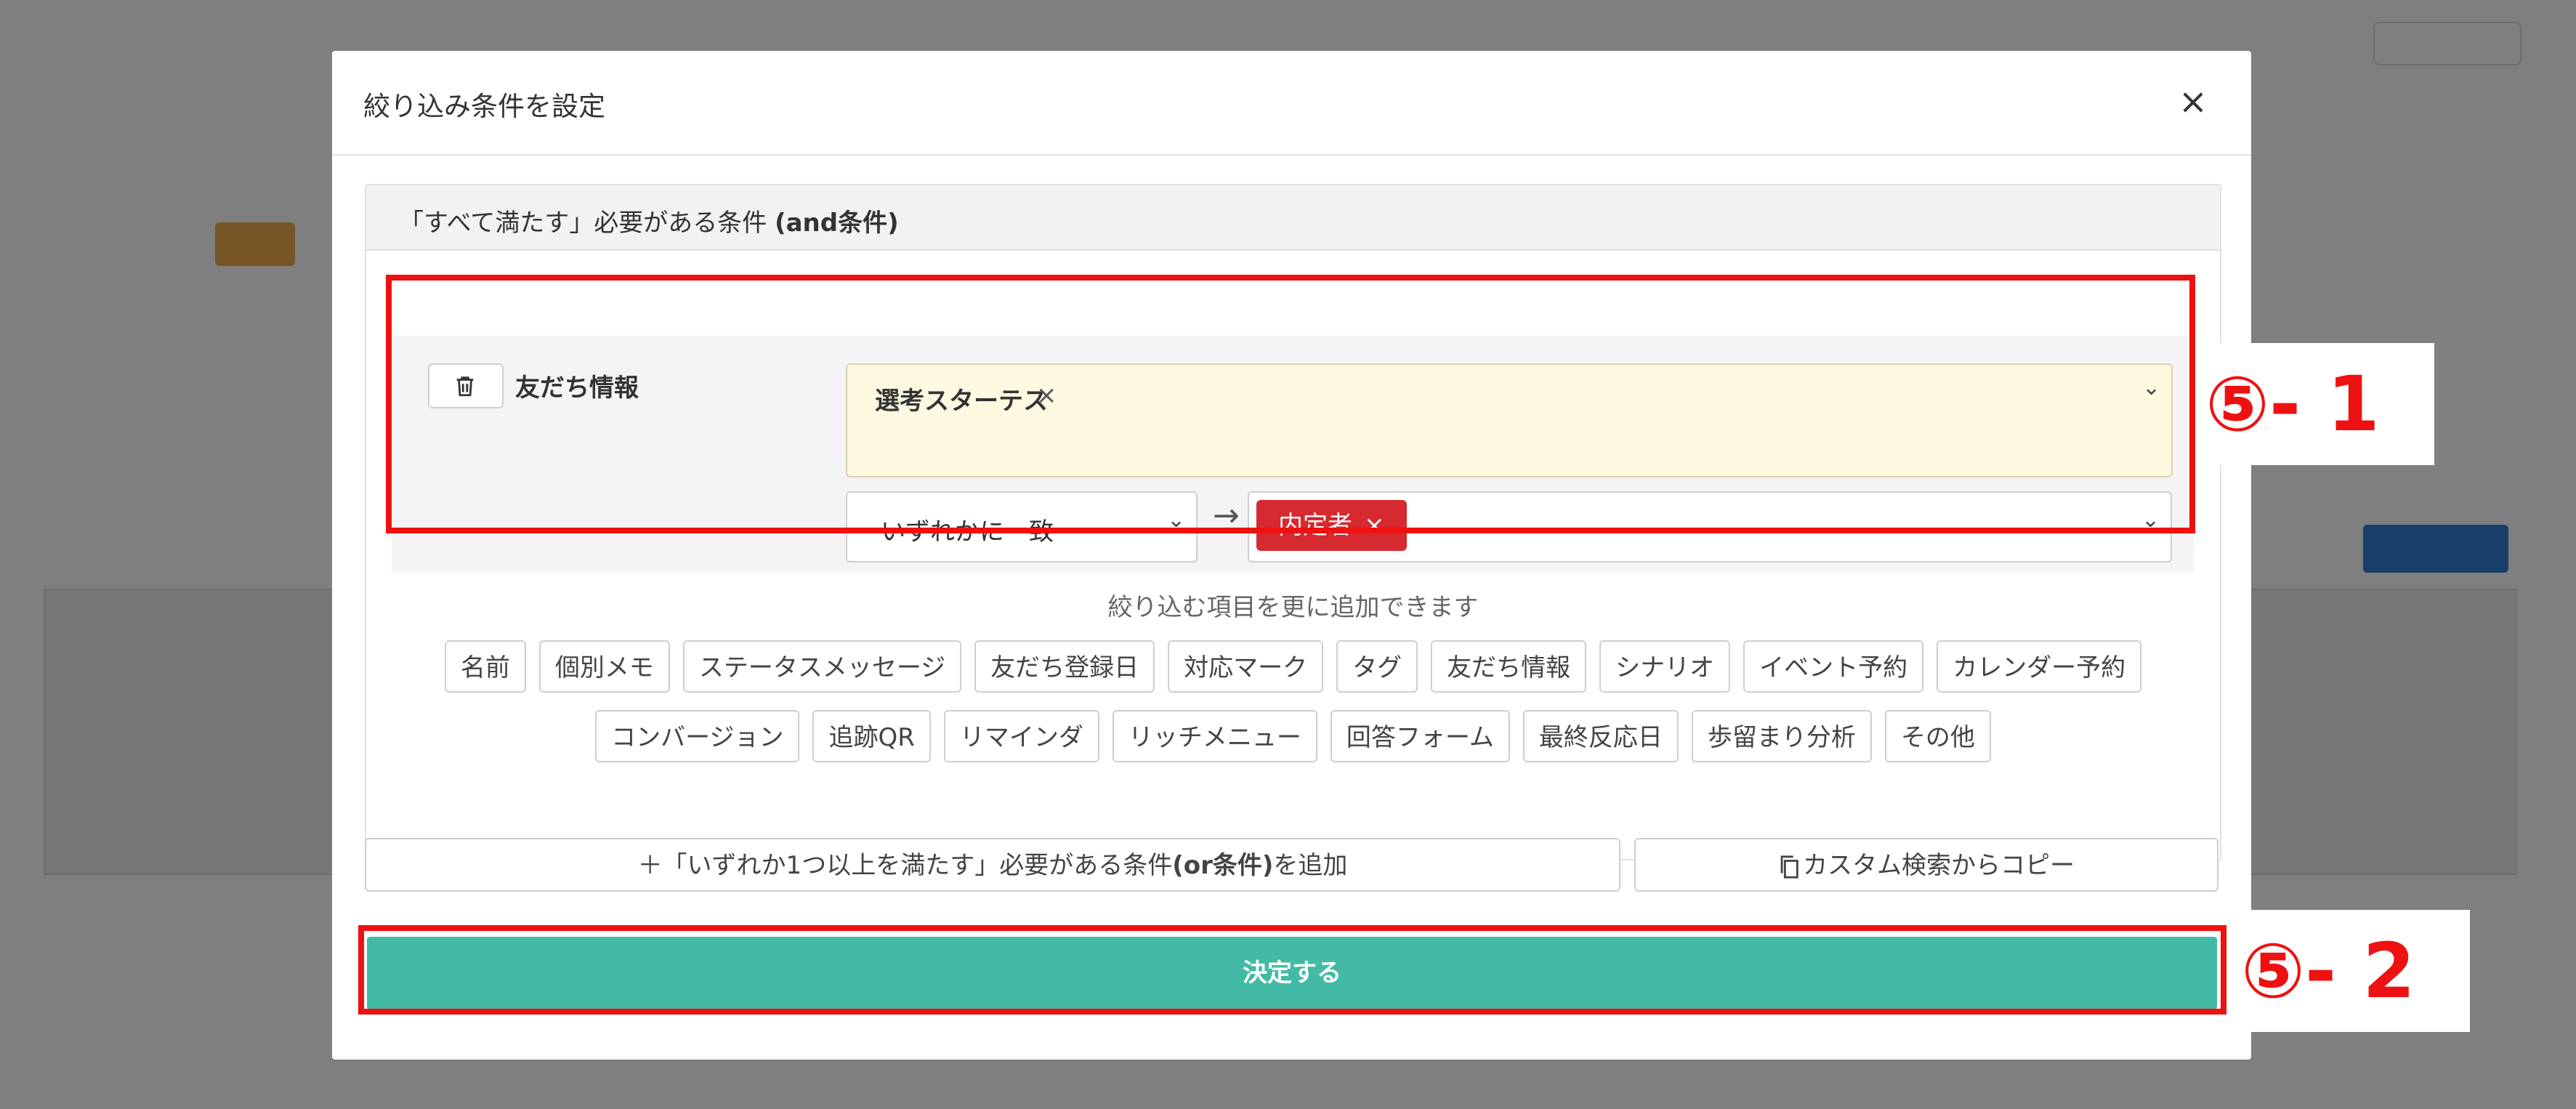 The height and width of the screenshot is (1109, 2576). What do you see at coordinates (1665, 666) in the screenshot?
I see `filter-chip: シナリオ` at bounding box center [1665, 666].